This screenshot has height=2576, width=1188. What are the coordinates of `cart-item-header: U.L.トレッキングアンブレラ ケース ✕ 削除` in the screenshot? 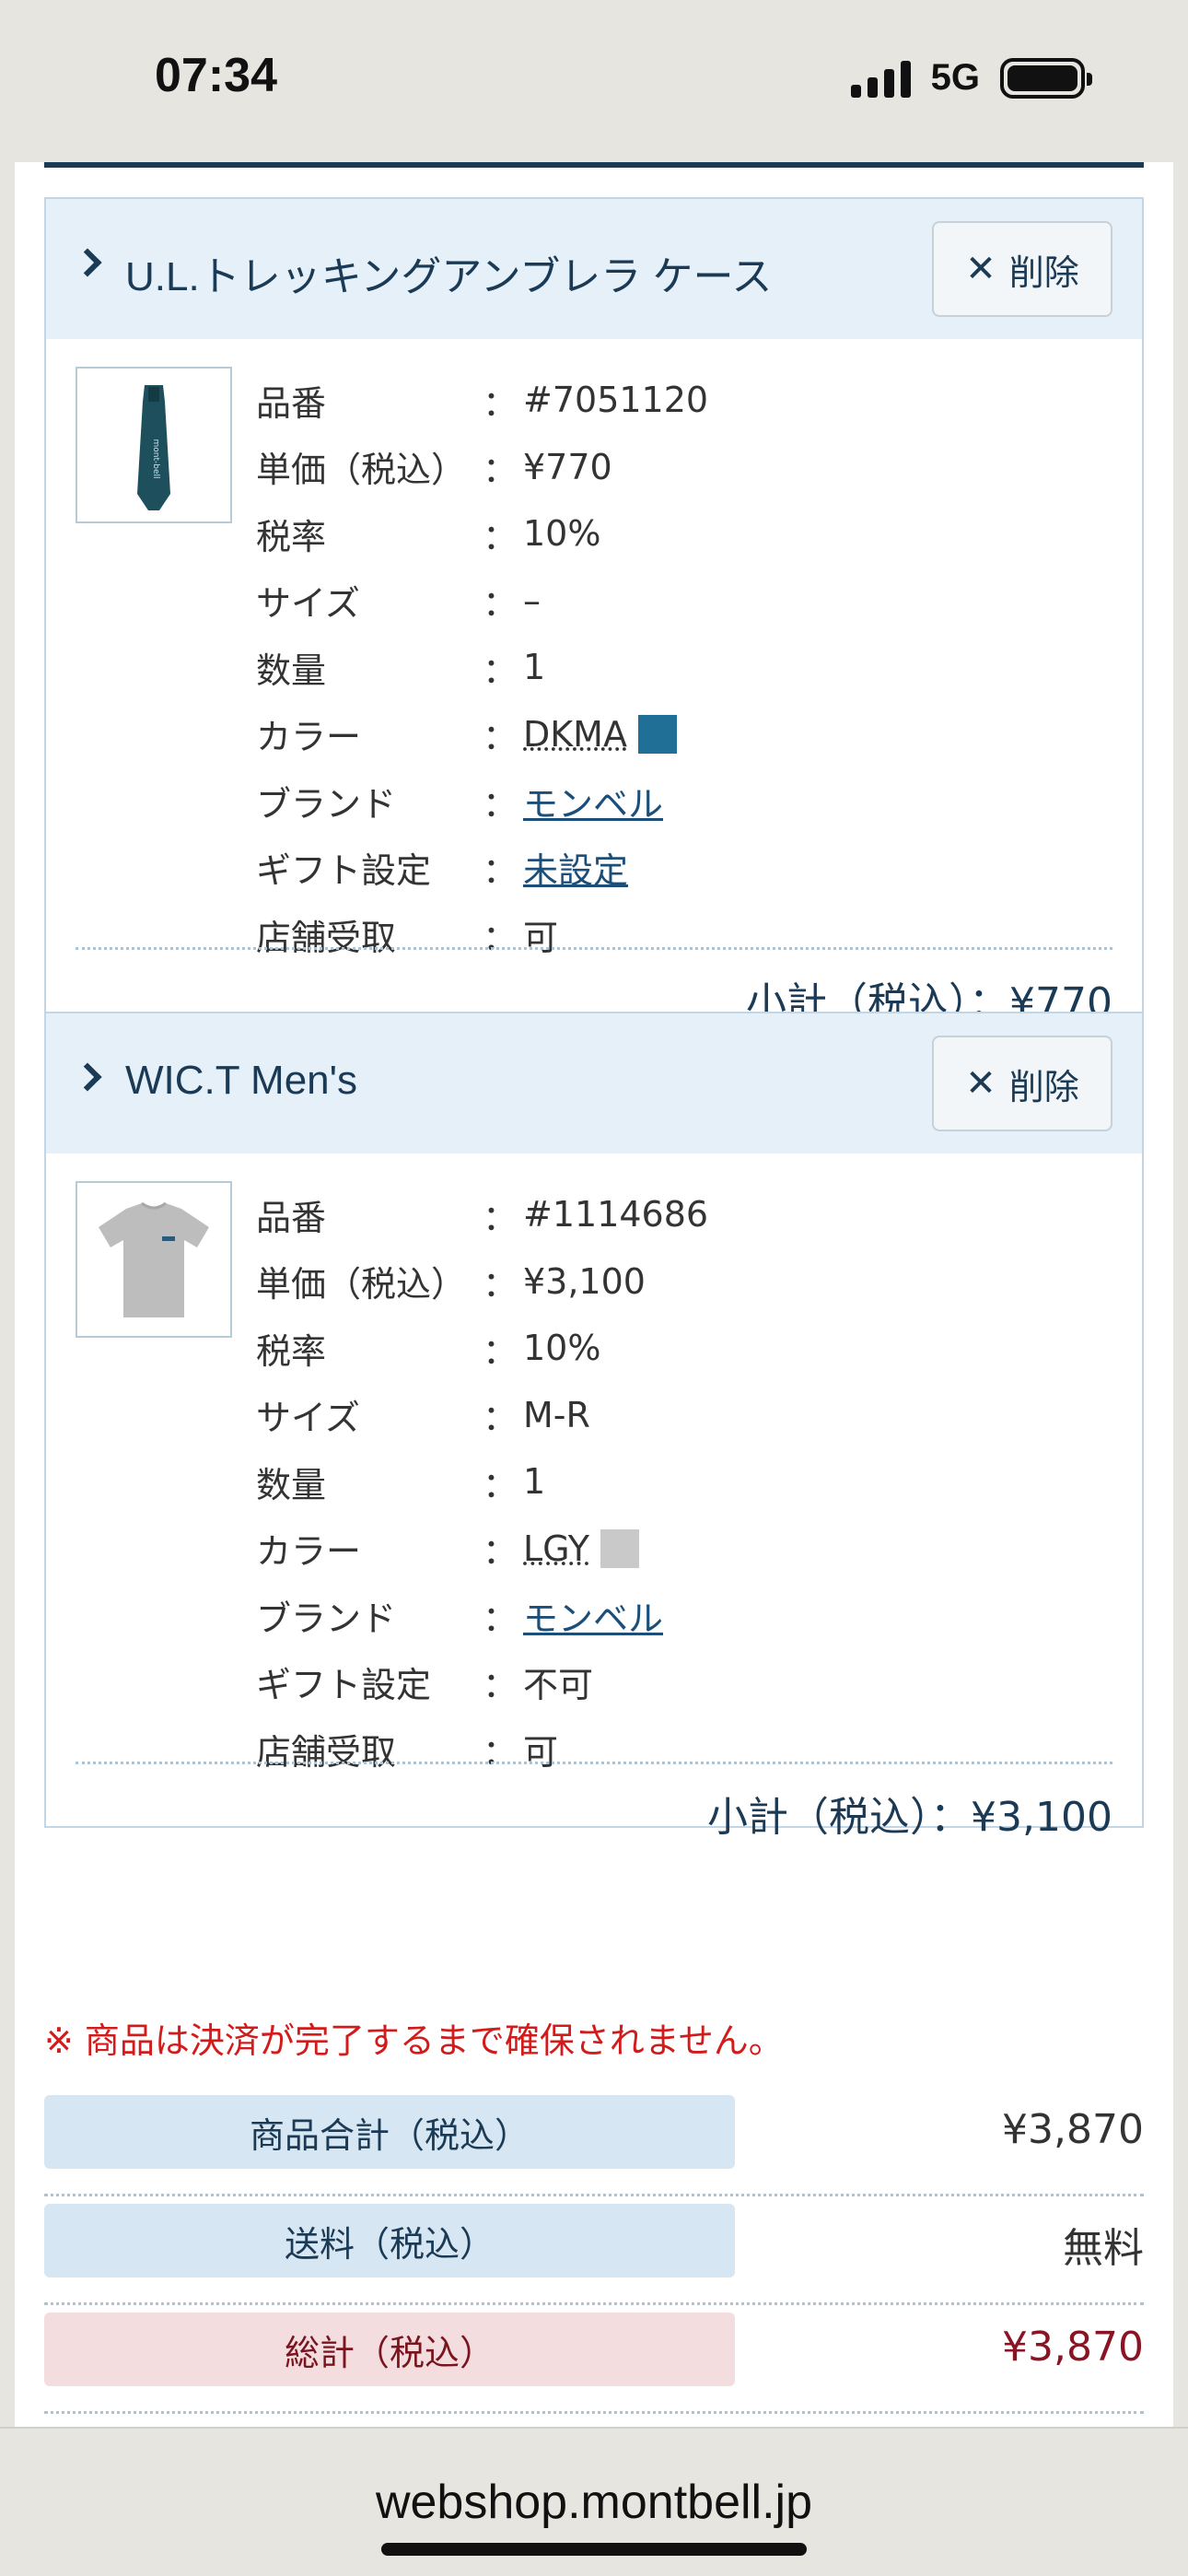 It's located at (594, 269).